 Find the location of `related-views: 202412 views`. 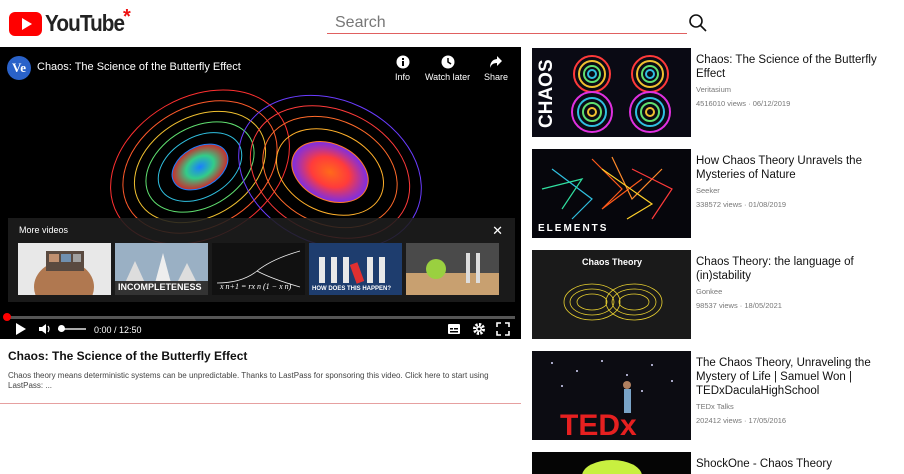

related-views: 202412 views is located at coordinates (719, 420).